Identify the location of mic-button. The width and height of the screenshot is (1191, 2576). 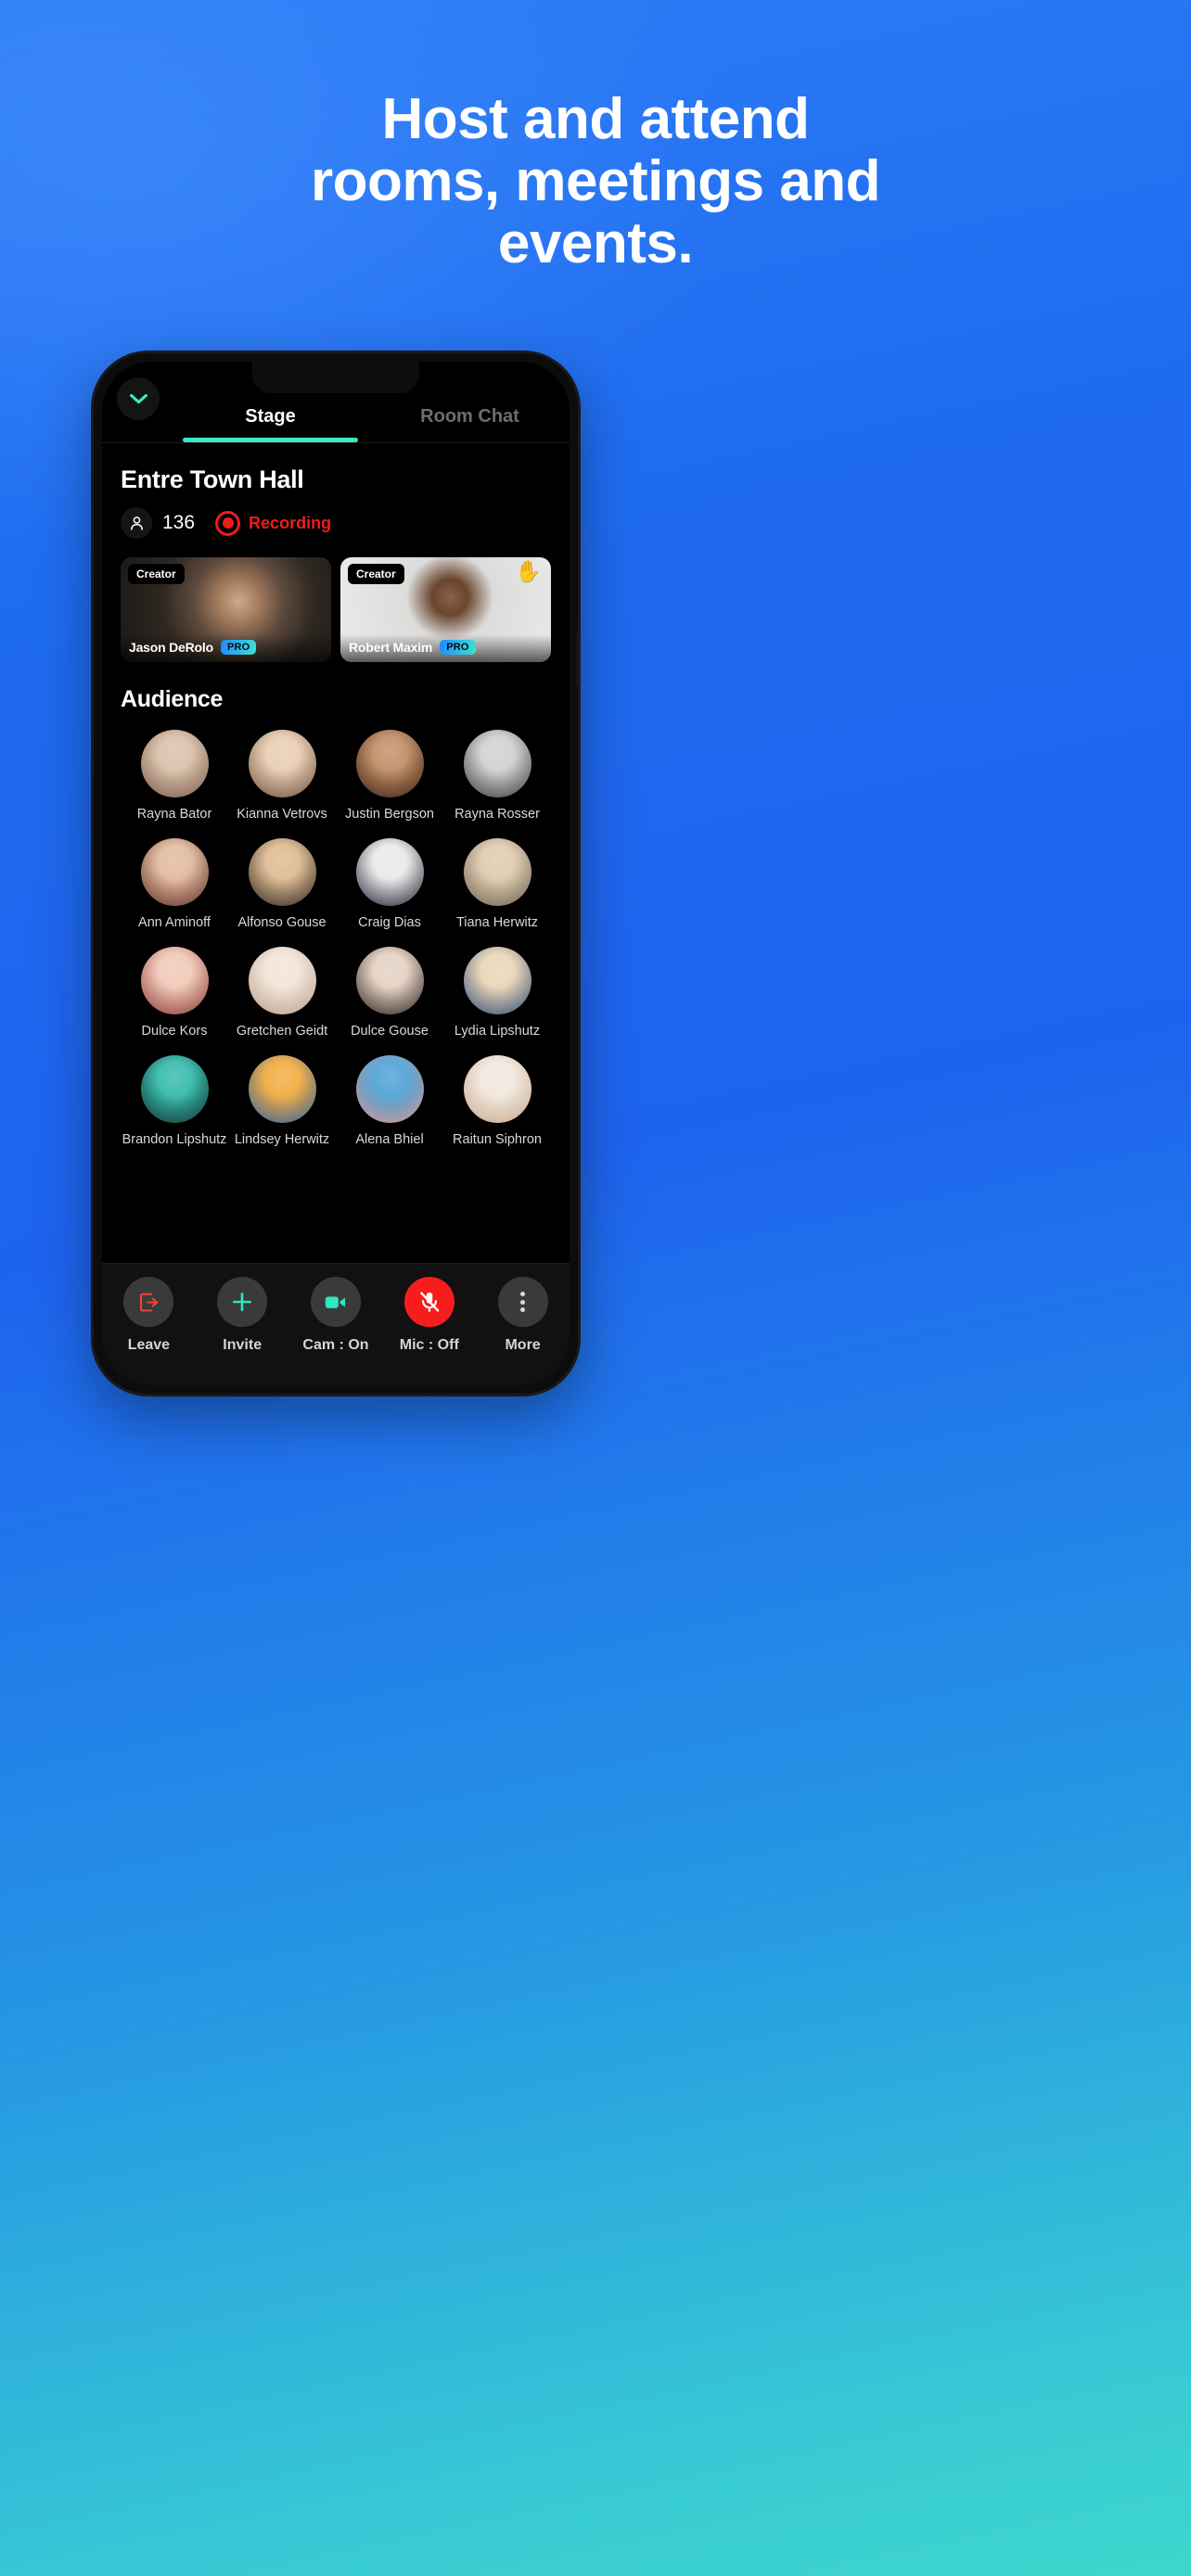
(429, 1302).